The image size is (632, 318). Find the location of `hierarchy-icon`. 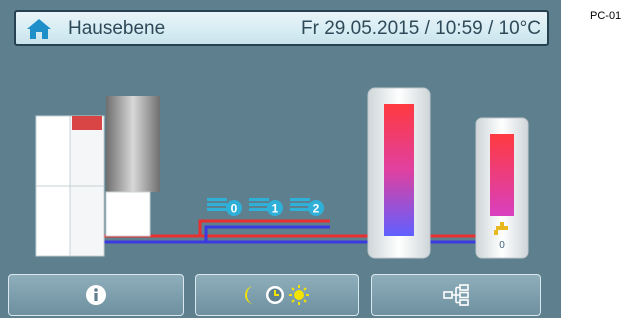

hierarchy-icon is located at coordinates (456, 295).